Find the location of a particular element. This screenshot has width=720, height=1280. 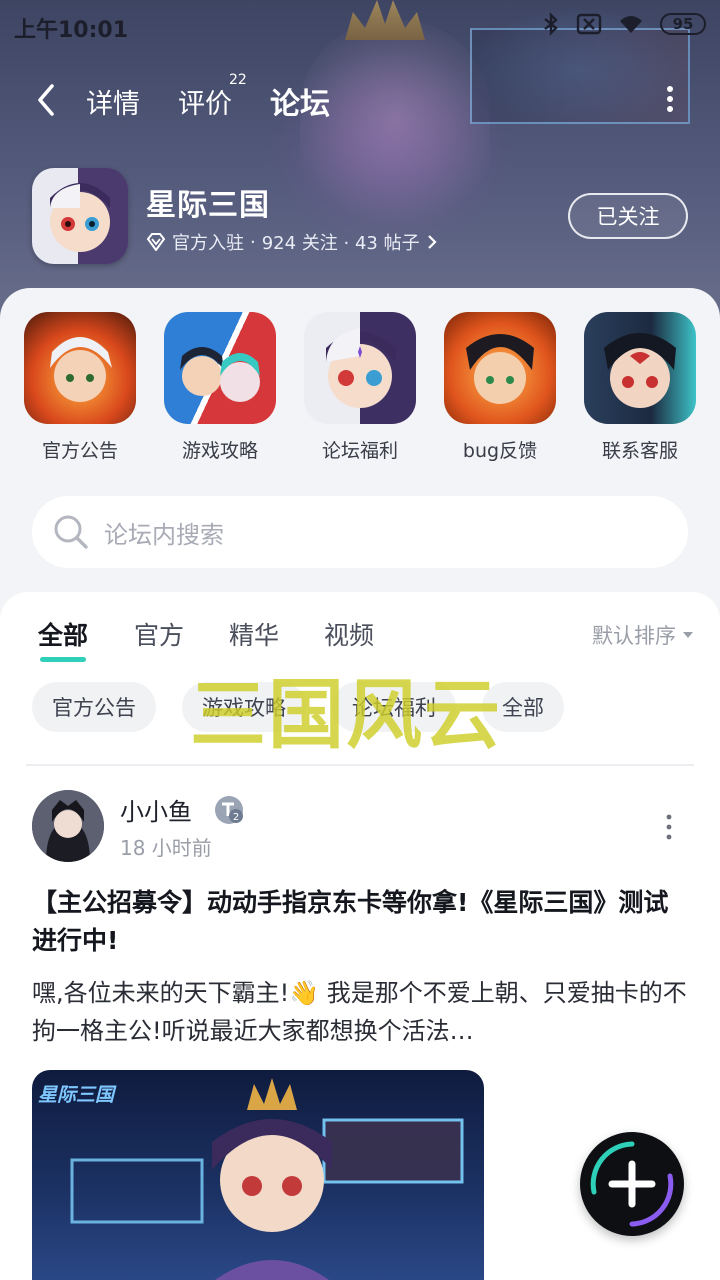

reviews-count-badge: 22 is located at coordinates (238, 80).